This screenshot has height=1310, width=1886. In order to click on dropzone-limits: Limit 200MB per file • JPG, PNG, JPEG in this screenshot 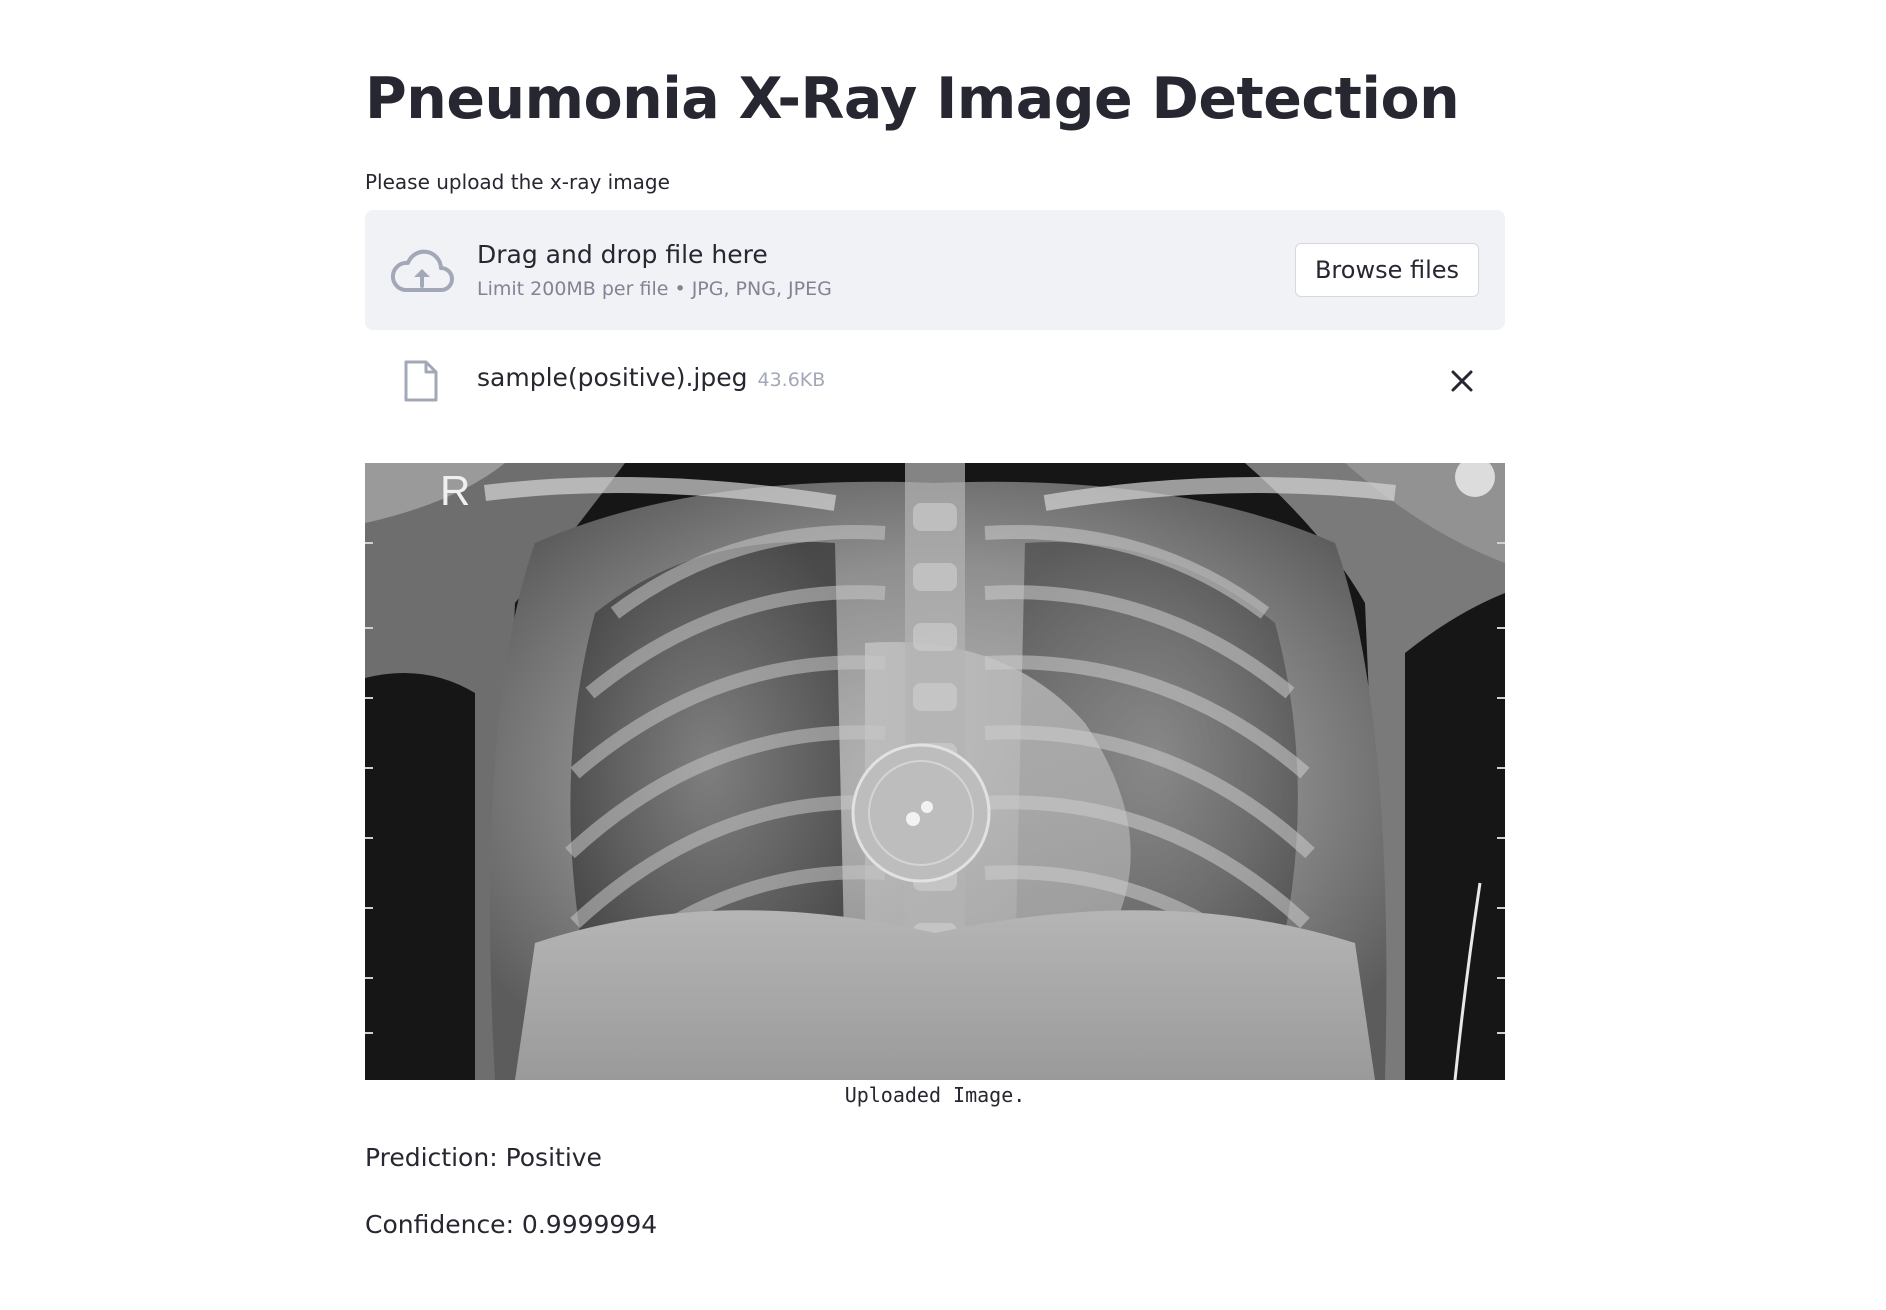, I will do `click(654, 289)`.